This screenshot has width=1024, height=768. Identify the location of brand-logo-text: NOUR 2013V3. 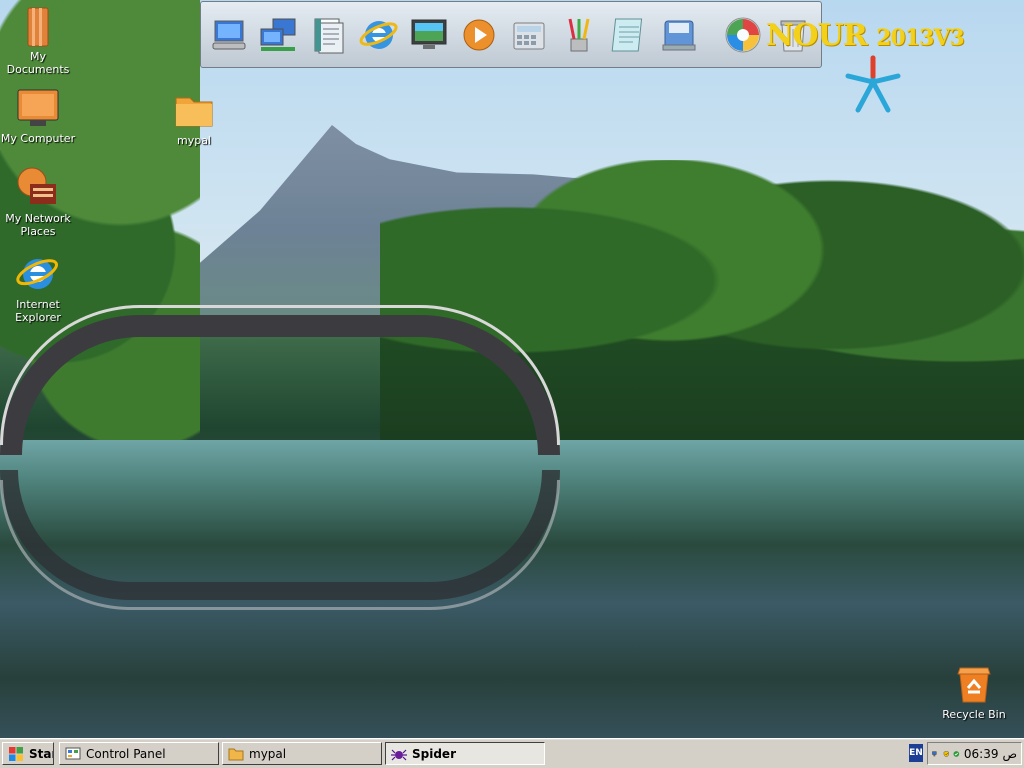
(865, 35).